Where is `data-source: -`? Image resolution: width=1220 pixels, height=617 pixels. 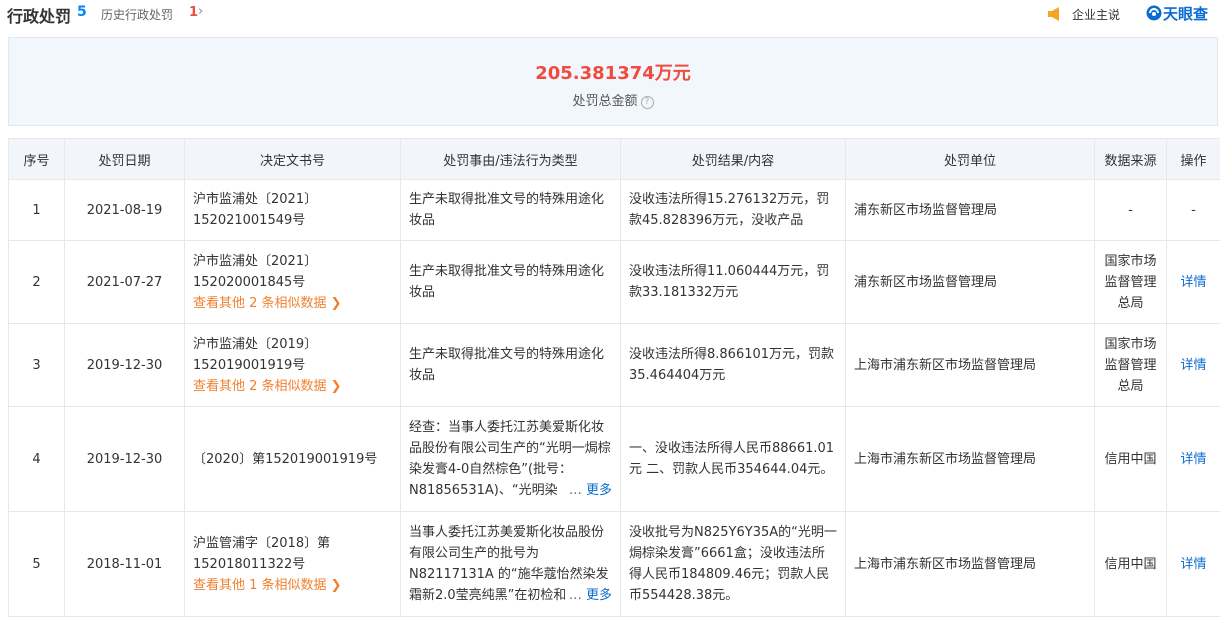 data-source: - is located at coordinates (1131, 210).